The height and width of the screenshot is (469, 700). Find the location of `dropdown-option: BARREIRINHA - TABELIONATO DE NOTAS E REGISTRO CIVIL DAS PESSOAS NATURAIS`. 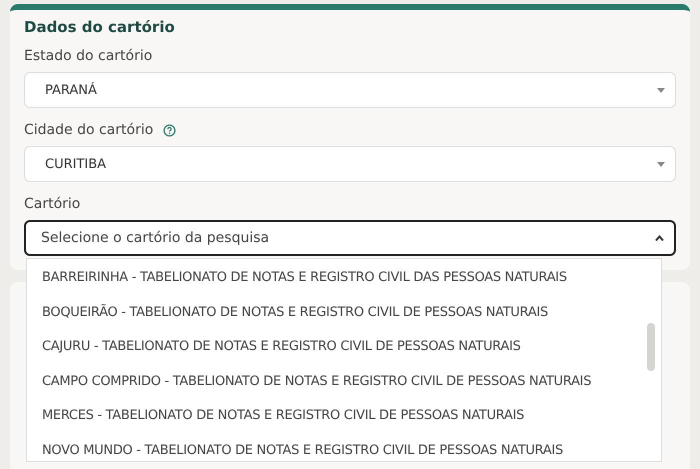

dropdown-option: BARREIRINHA - TABELIONATO DE NOTAS E REGISTRO CIVIL DAS PESSOAS NATURAIS is located at coordinates (344, 278).